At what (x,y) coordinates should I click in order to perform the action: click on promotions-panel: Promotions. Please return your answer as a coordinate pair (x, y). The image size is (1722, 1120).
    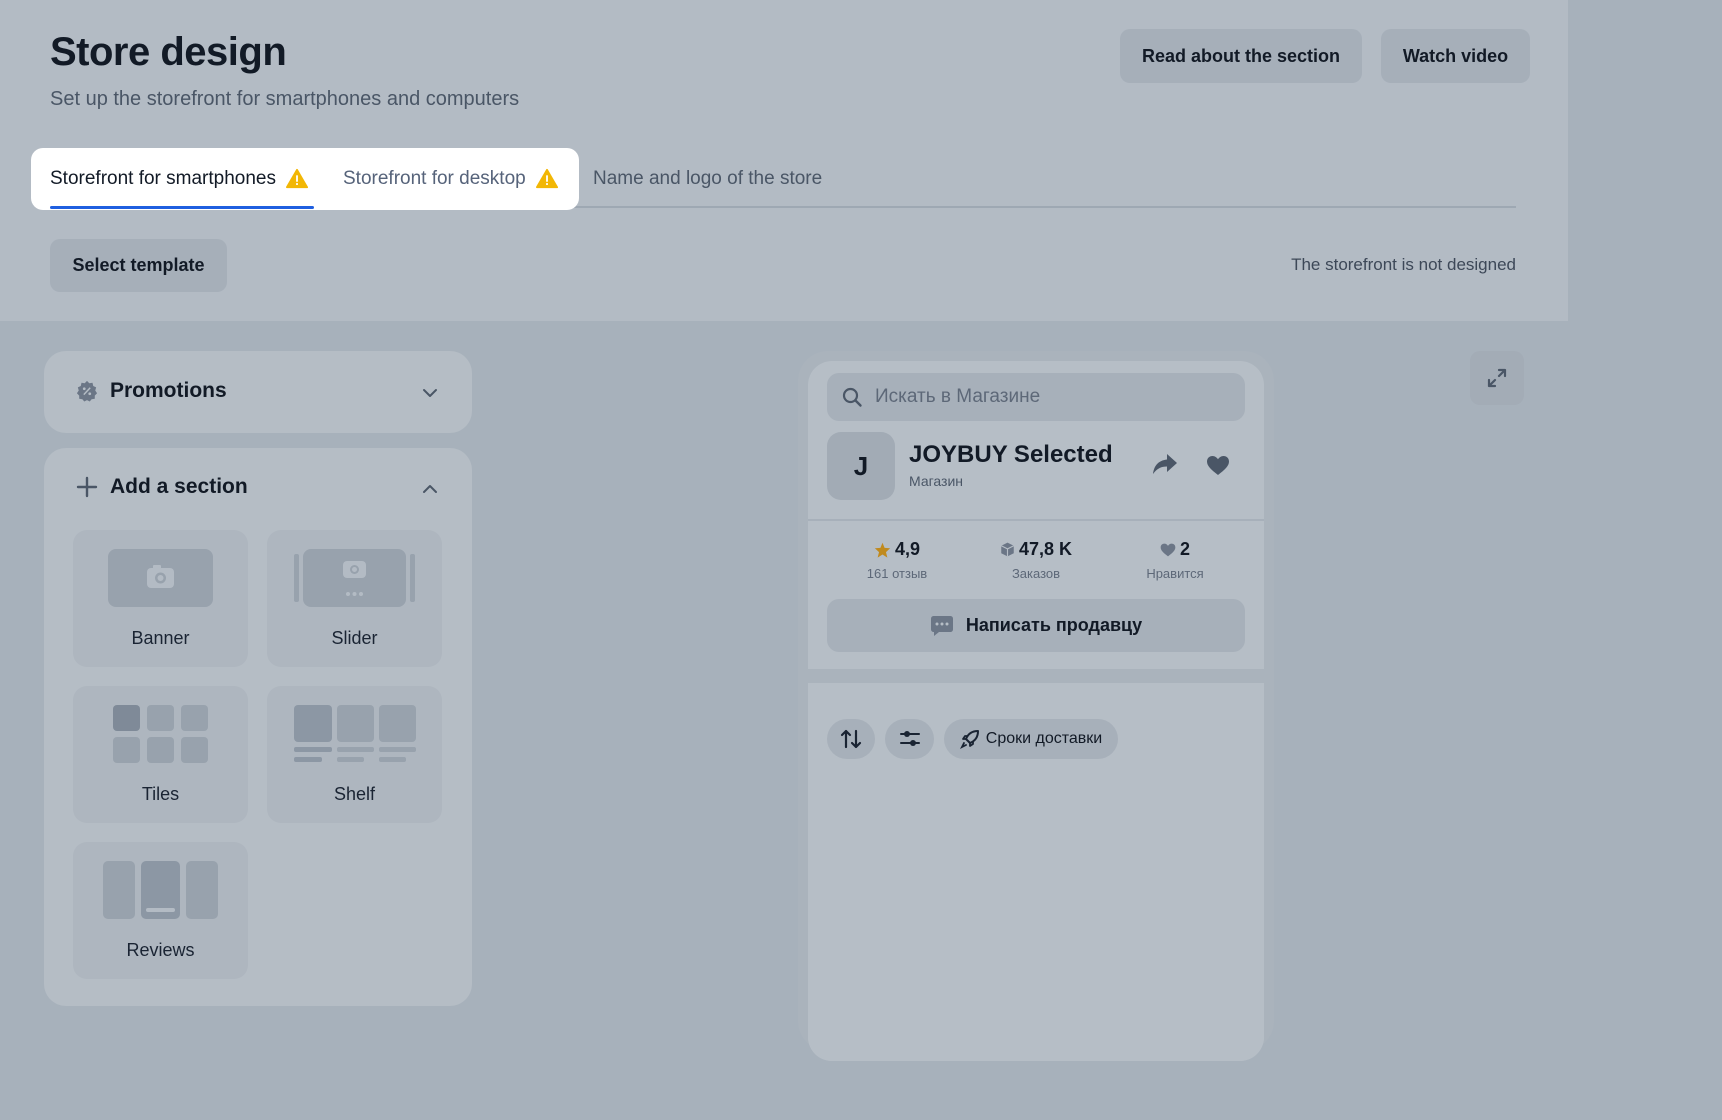
    Looking at the image, I should click on (258, 392).